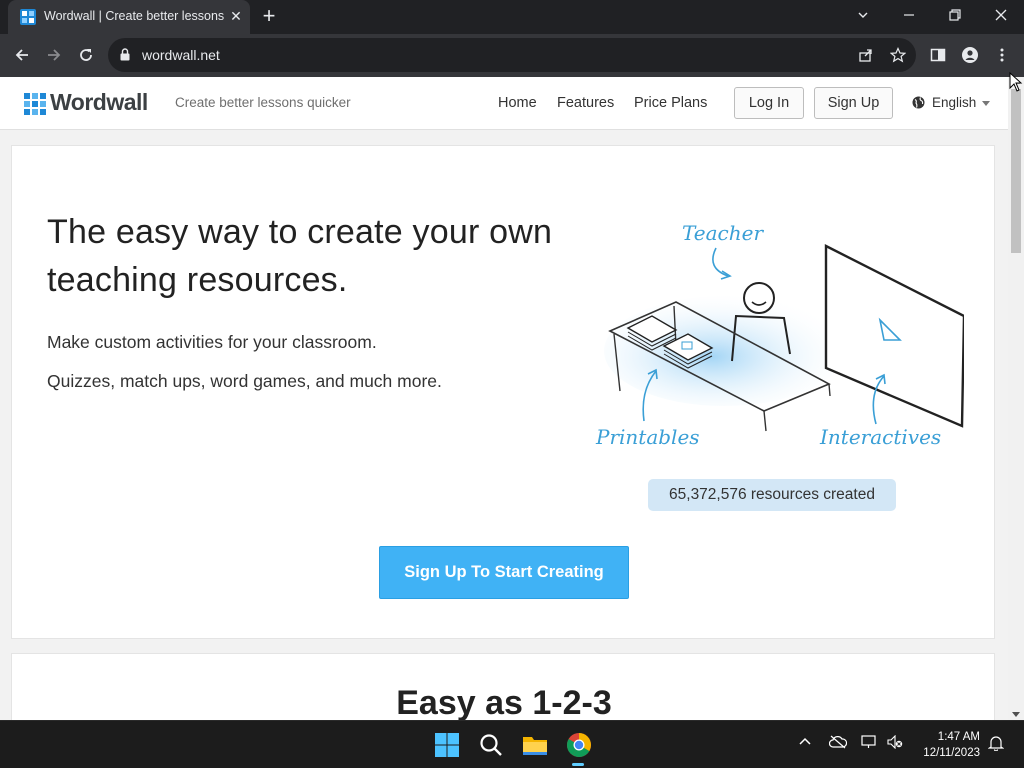 The width and height of the screenshot is (1024, 768). What do you see at coordinates (895, 742) in the screenshot?
I see `volume-muted-icon` at bounding box center [895, 742].